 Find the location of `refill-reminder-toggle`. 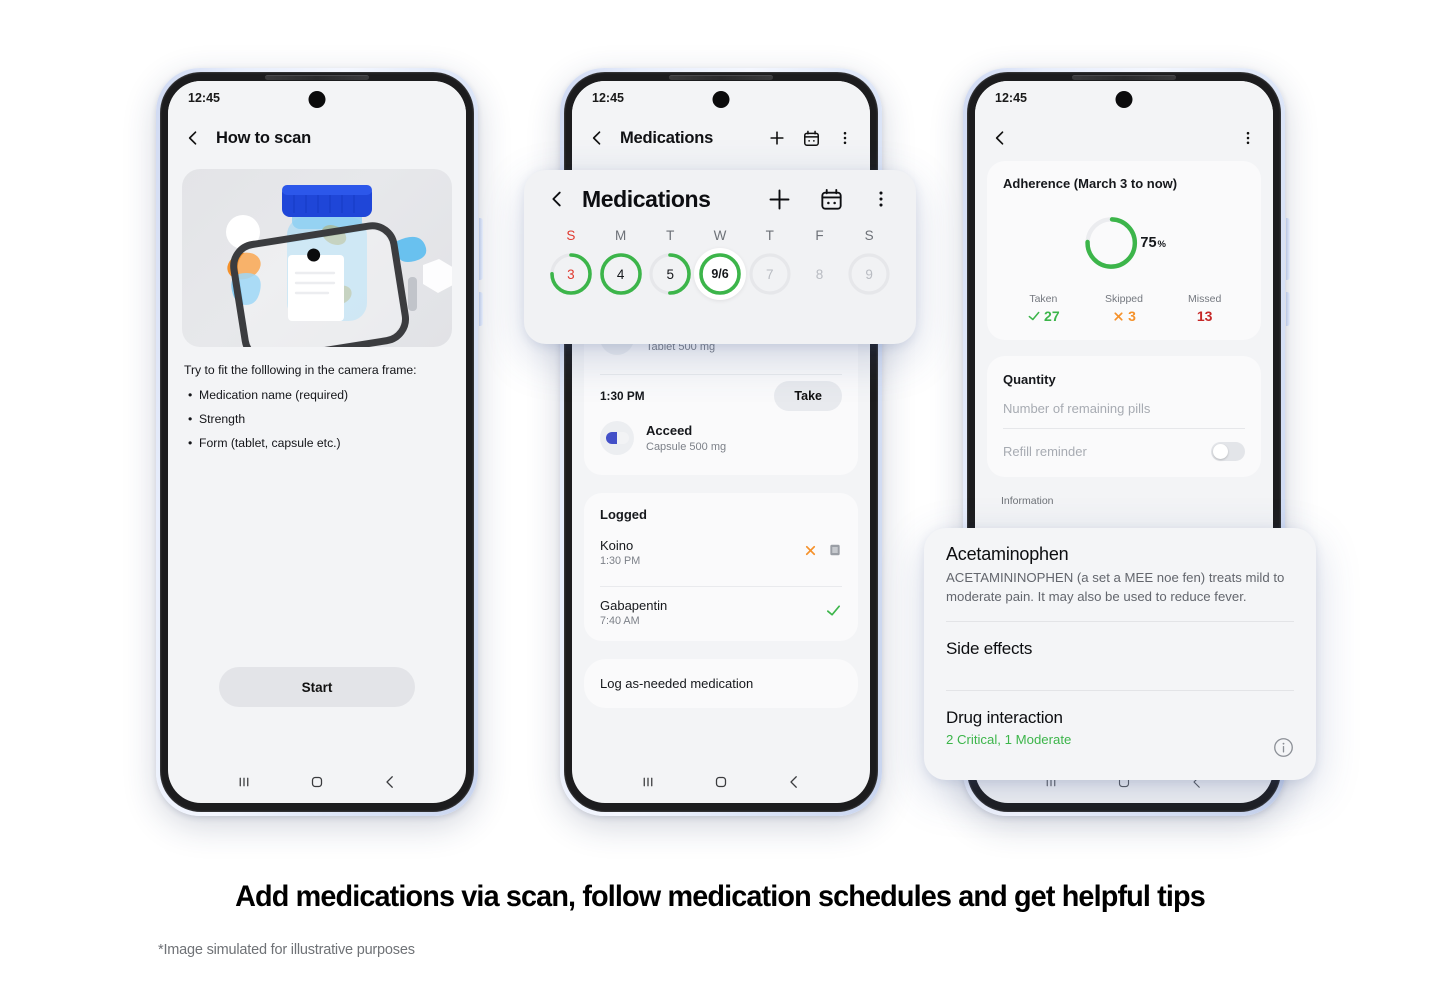

refill-reminder-toggle is located at coordinates (1228, 451).